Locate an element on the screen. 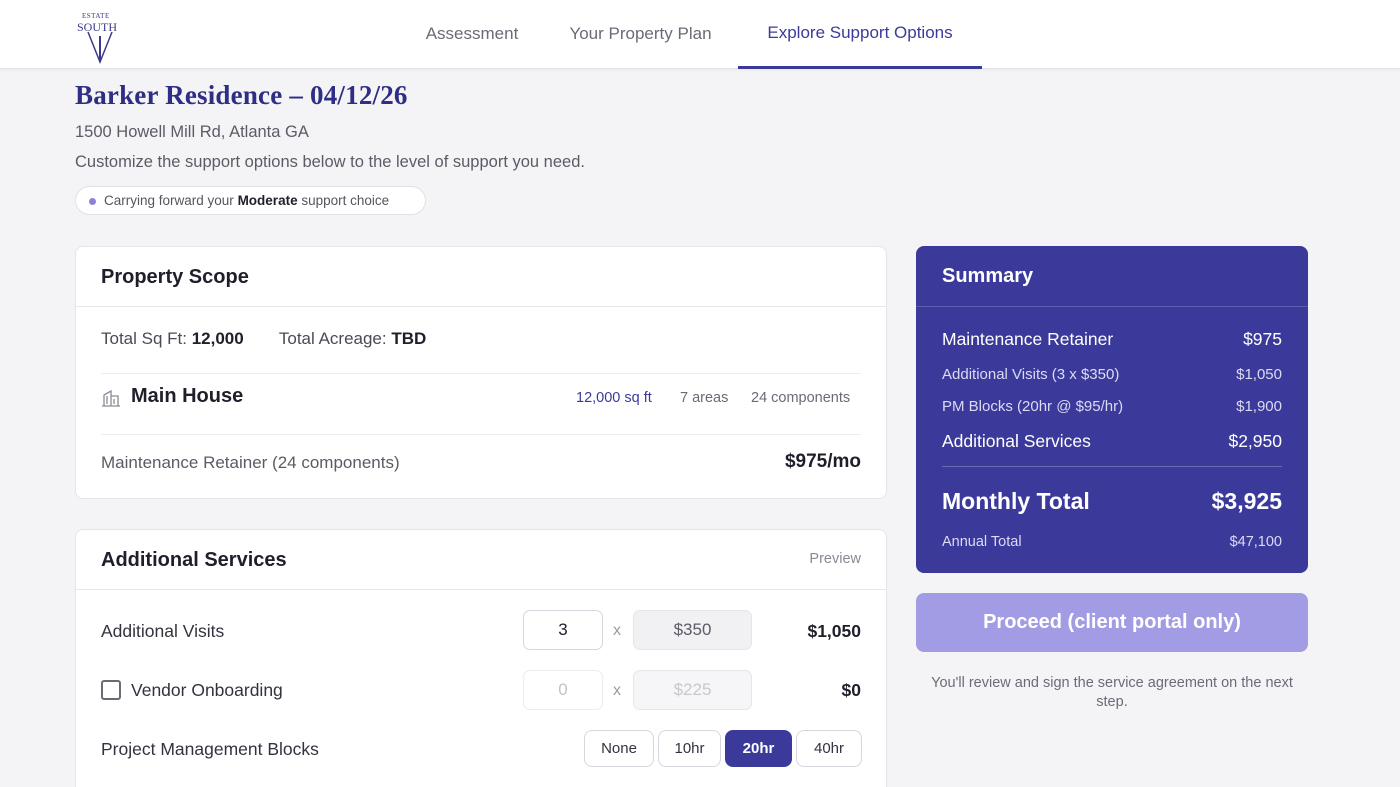  property-address: 1500 Howell Mill Rd, Atlanta GA is located at coordinates (192, 132).